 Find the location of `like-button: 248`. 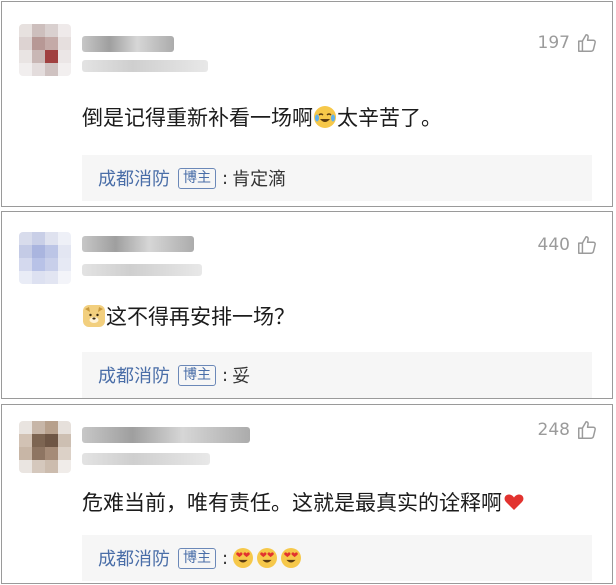

like-button: 248 is located at coordinates (568, 430).